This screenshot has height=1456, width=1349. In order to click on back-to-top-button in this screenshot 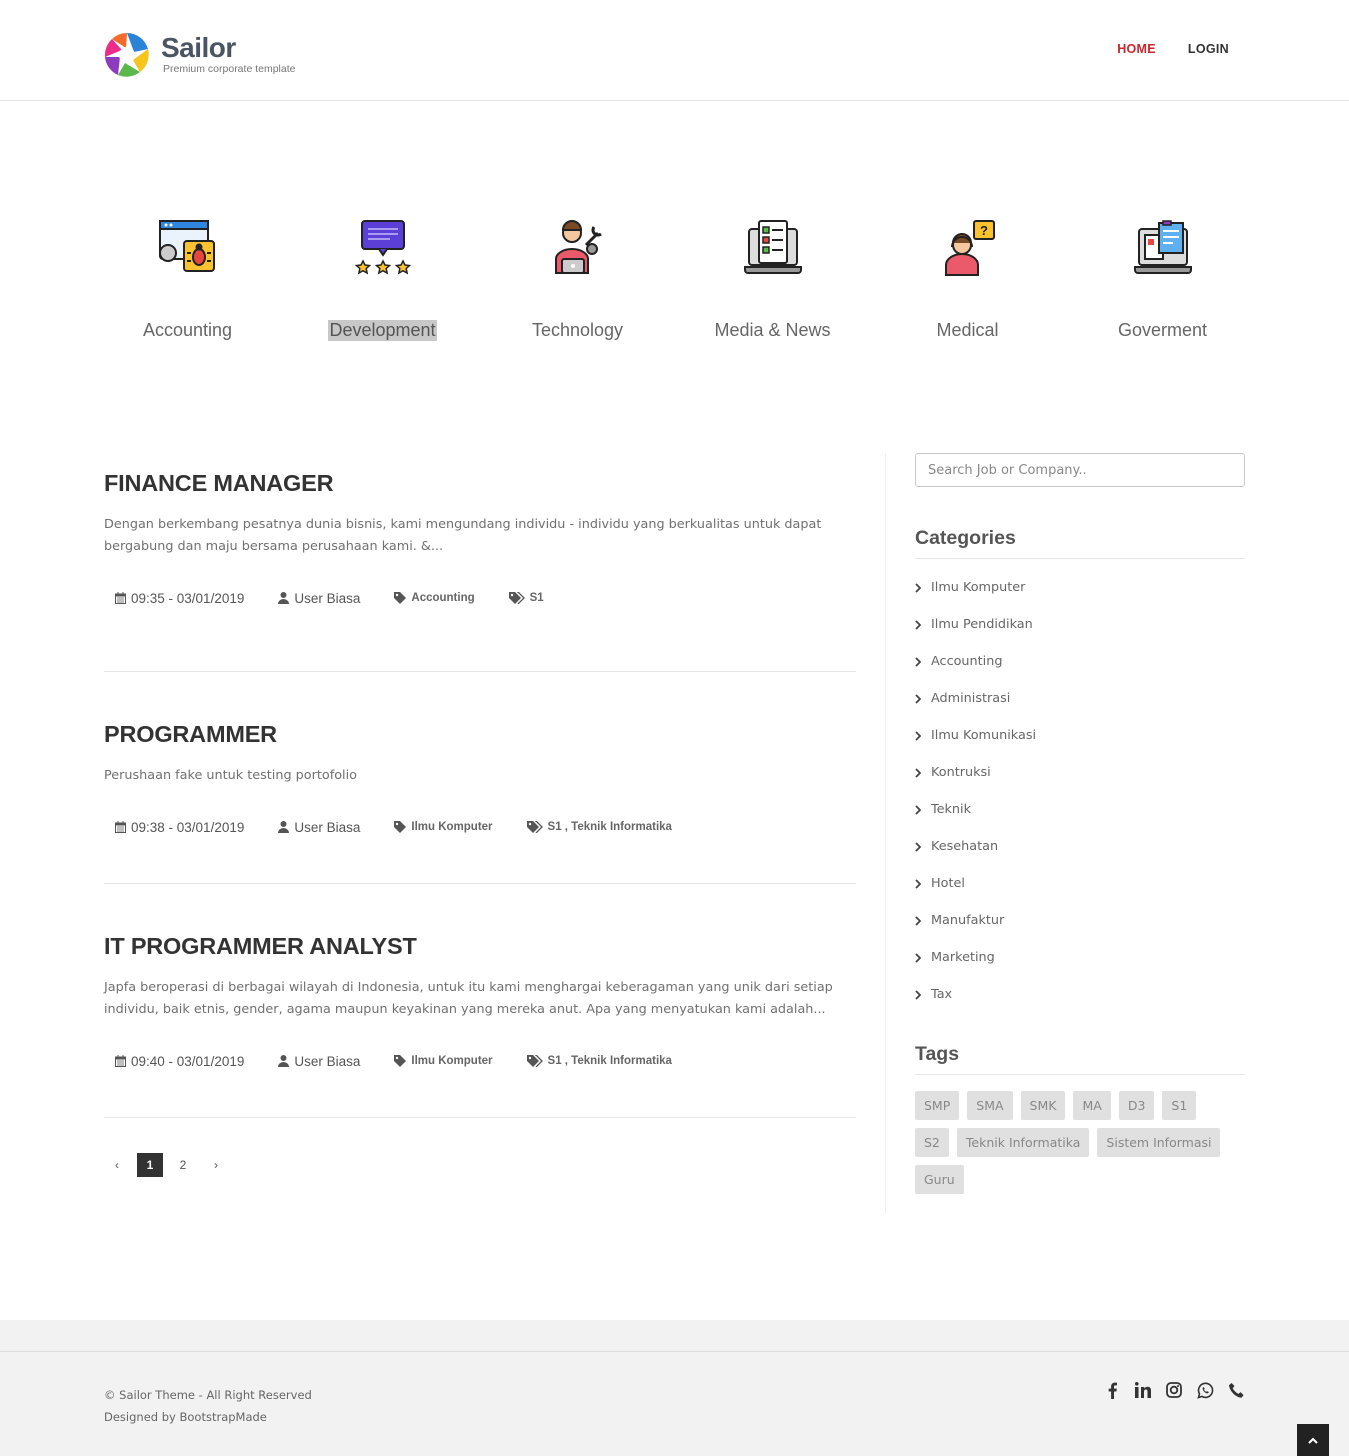, I will do `click(1313, 1440)`.